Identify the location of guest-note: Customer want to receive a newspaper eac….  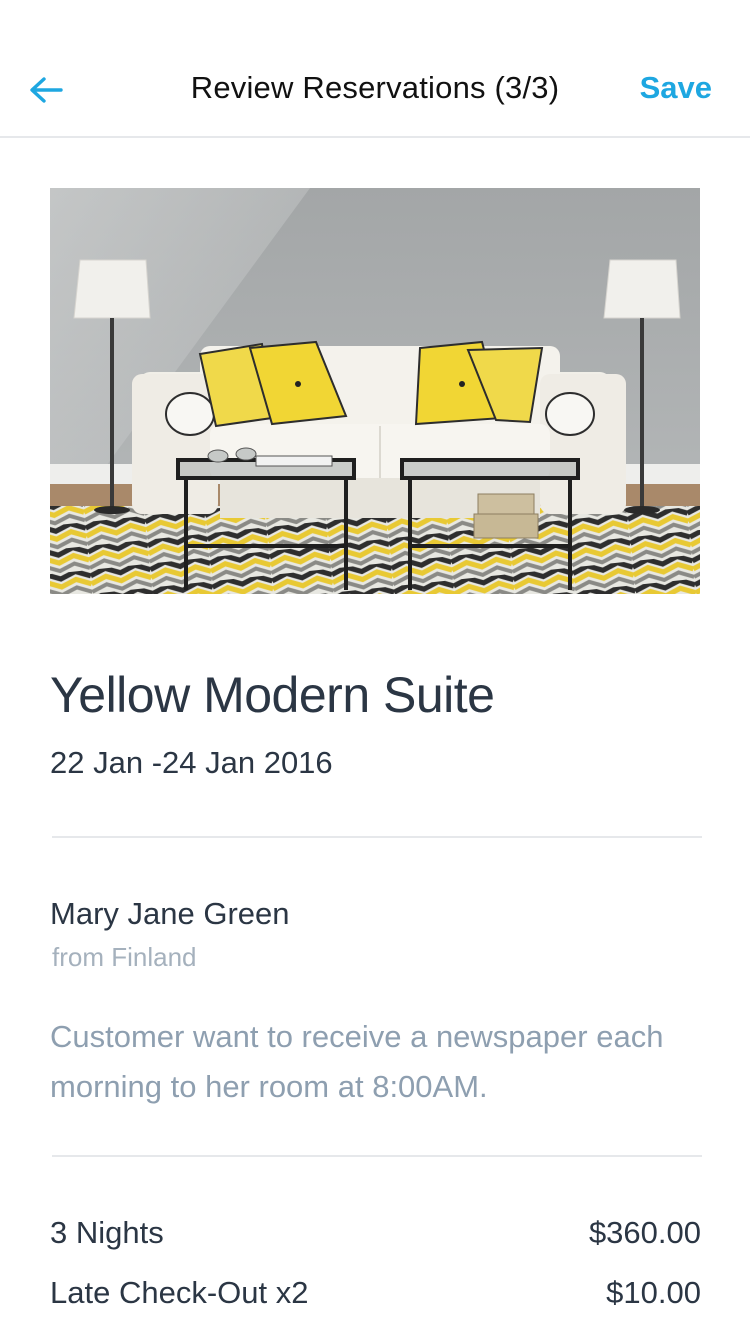
(357, 1061).